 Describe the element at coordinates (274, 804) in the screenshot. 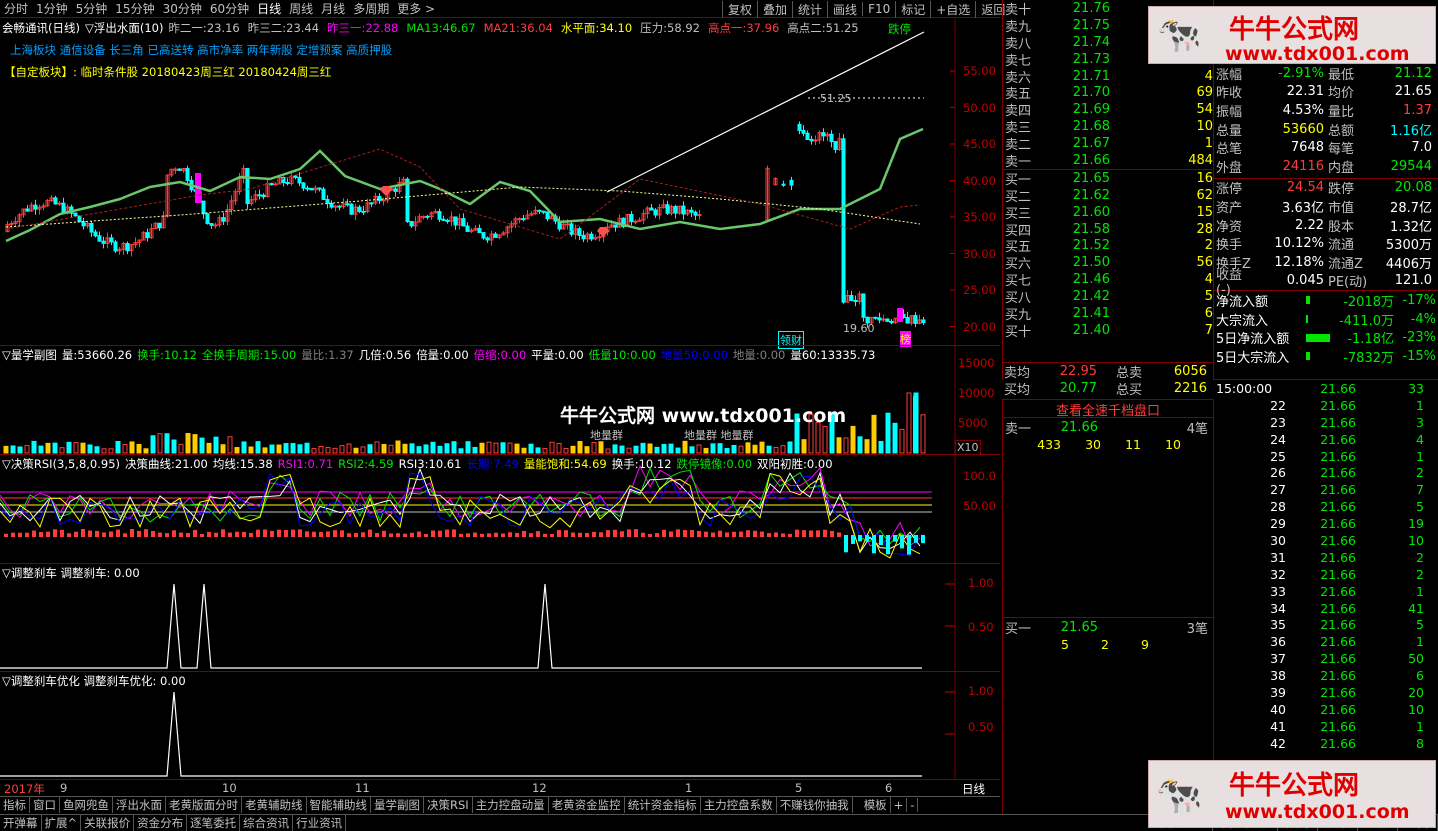

I see `indicator-tab: 老黄辅助线` at that location.